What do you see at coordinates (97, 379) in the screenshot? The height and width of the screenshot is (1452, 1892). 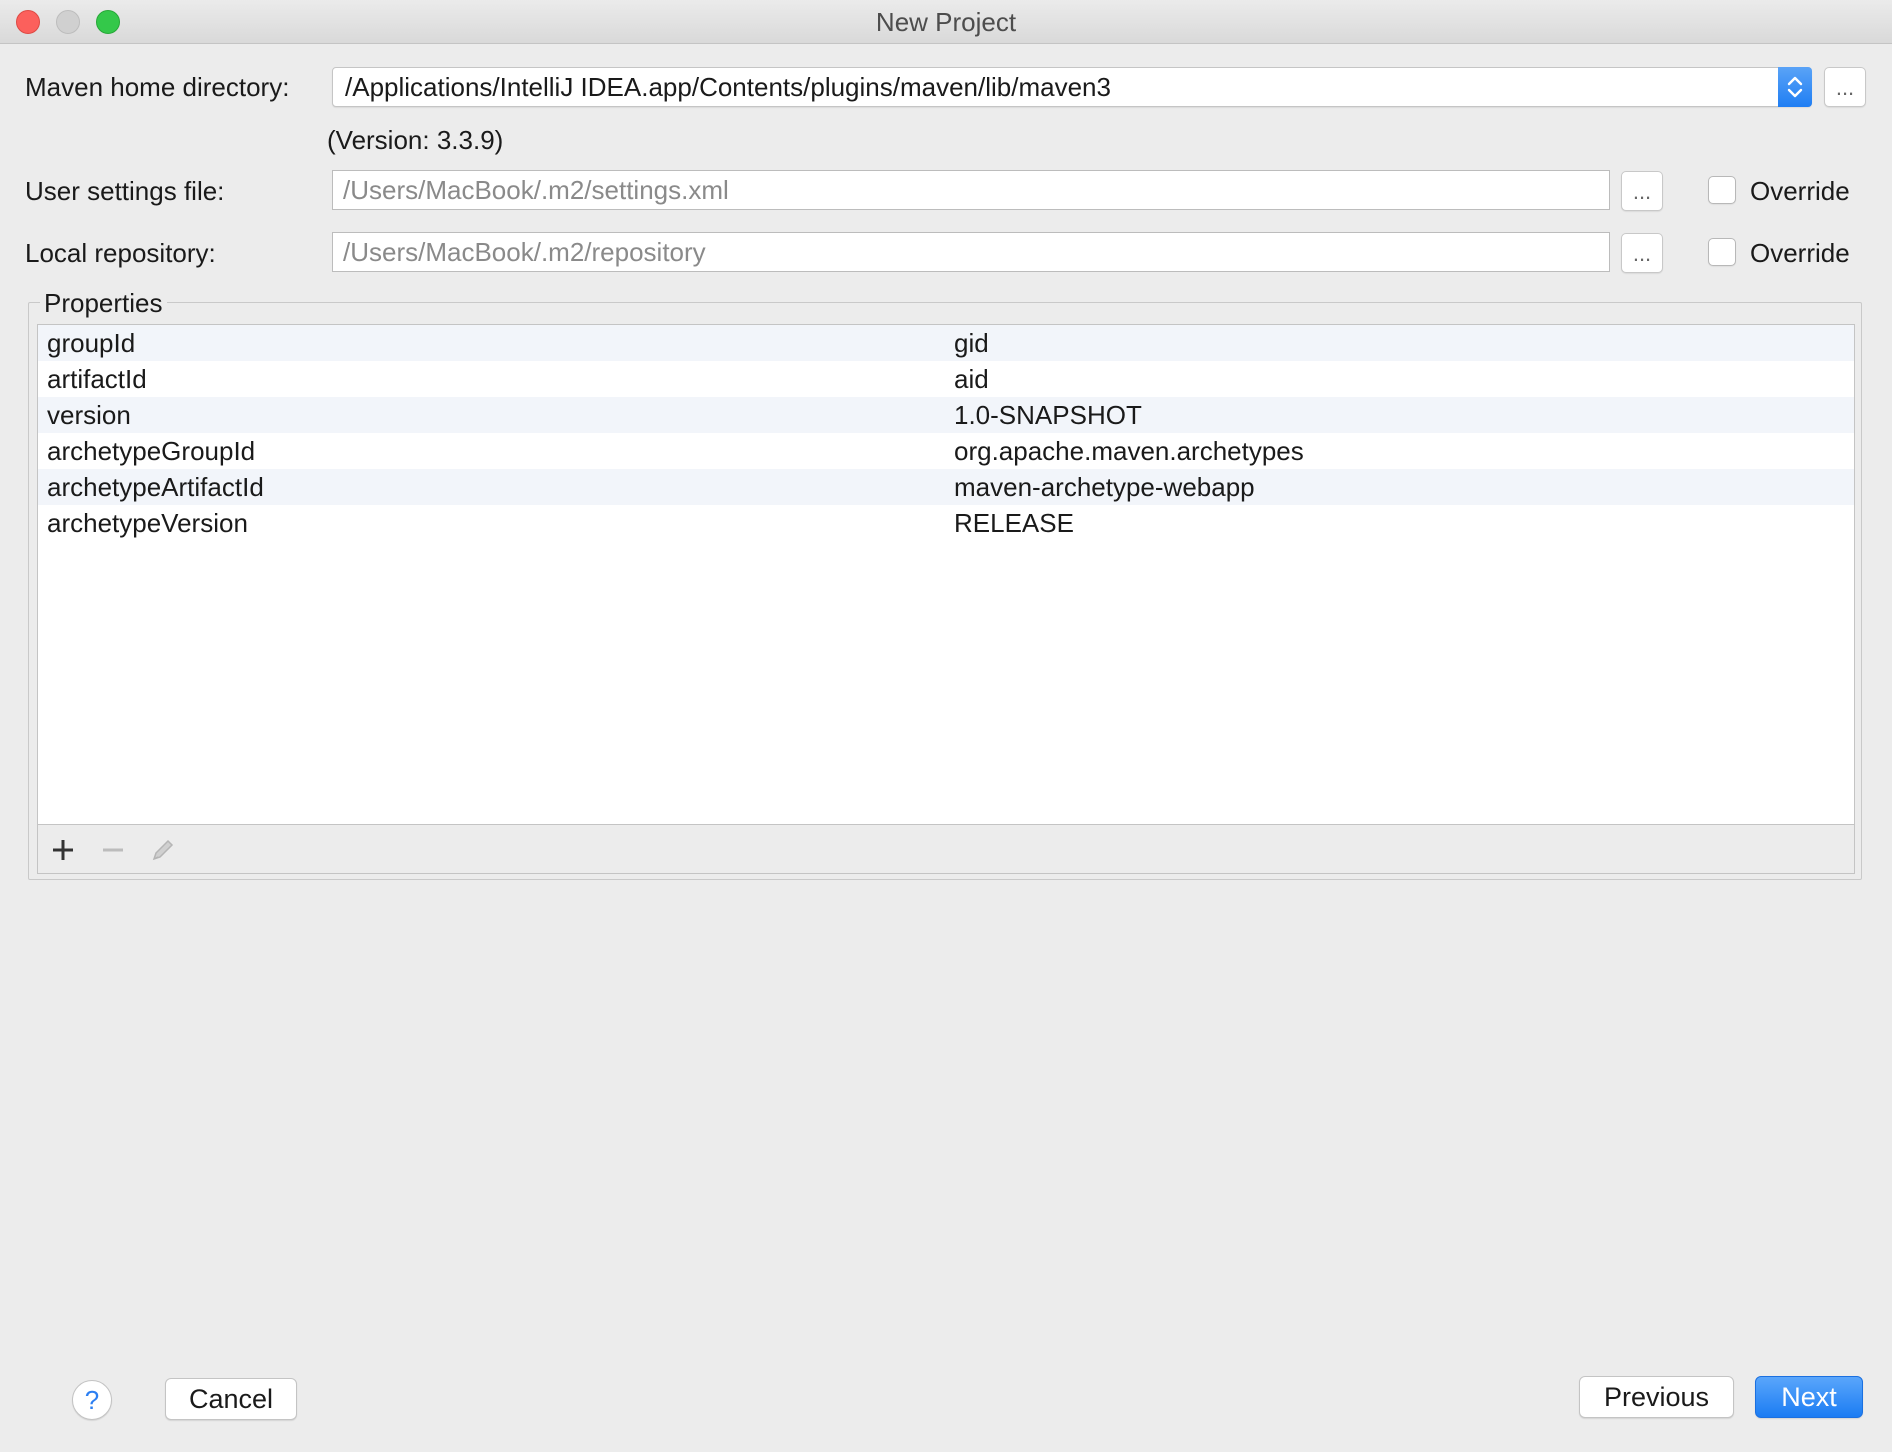 I see `property-key: artifactId` at bounding box center [97, 379].